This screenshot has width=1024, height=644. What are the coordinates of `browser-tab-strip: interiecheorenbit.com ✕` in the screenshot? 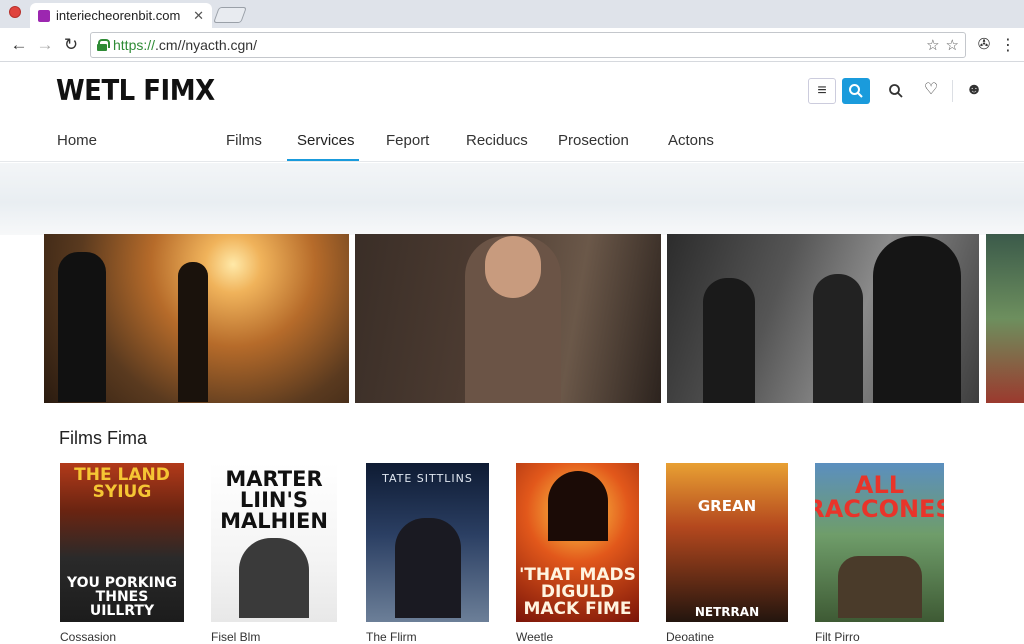 It's located at (512, 14).